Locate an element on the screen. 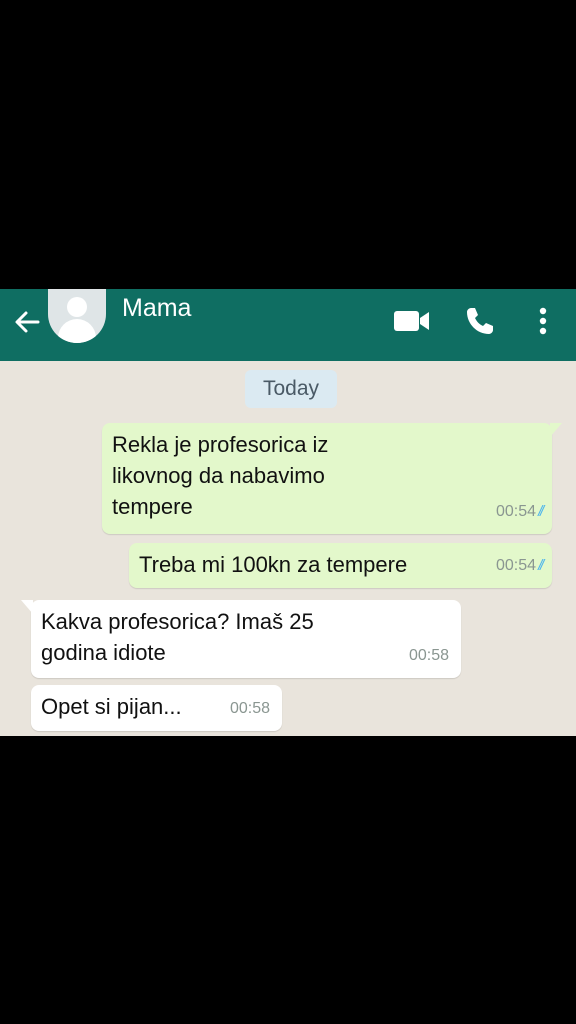 The height and width of the screenshot is (1024, 576). more-options-button is located at coordinates (543, 321).